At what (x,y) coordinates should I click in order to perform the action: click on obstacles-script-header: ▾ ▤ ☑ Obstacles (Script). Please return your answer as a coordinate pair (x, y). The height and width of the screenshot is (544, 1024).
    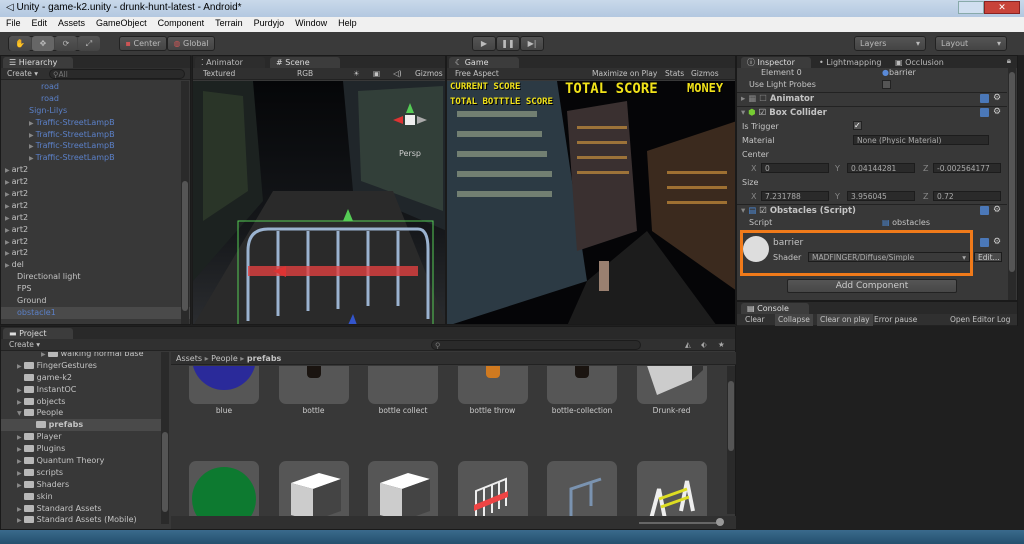
    Looking at the image, I should click on (872, 210).